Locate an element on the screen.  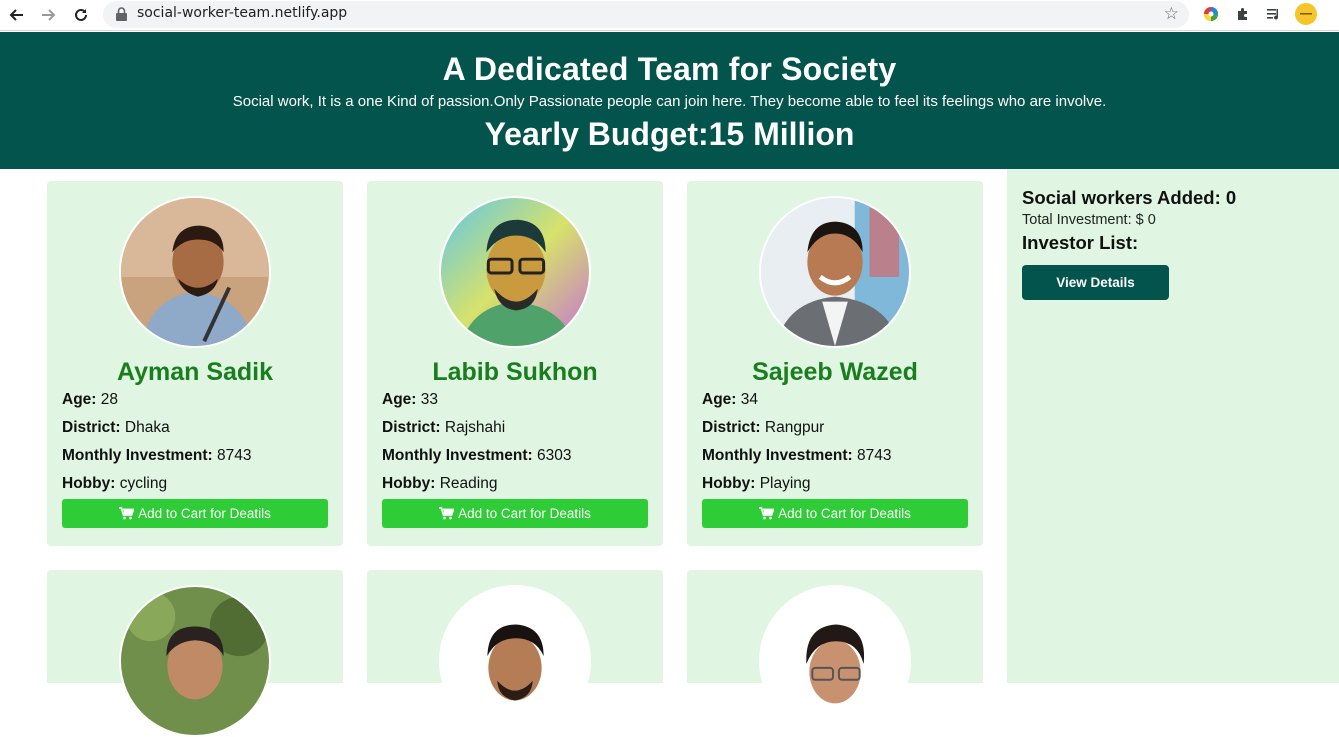
worker-district: District: Dhaka is located at coordinates (116, 427).